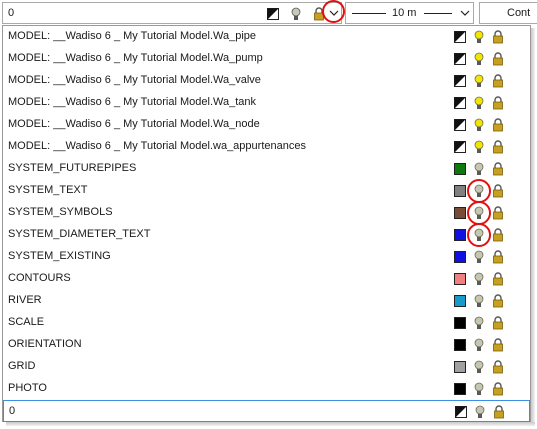  I want to click on layer-row: ORIENTATION, so click(266, 345).